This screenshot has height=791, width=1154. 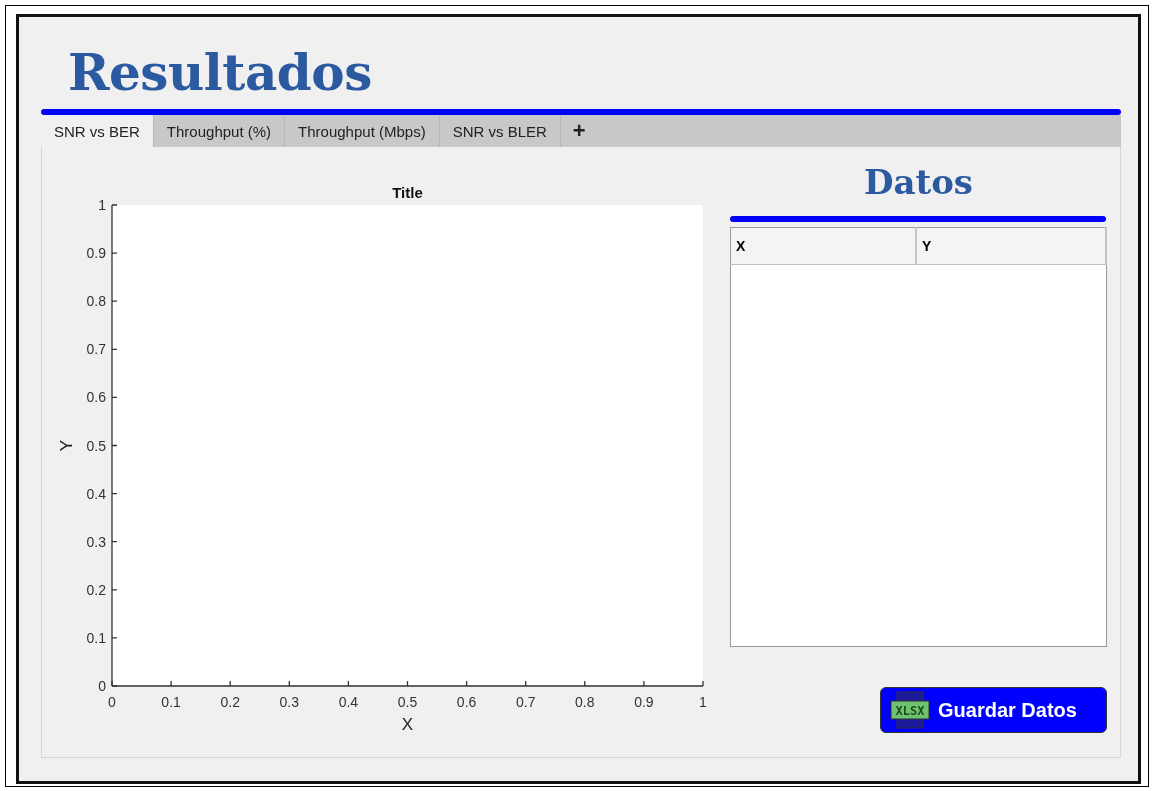 I want to click on save-button: XLSX Guardar Datos, so click(x=993, y=710).